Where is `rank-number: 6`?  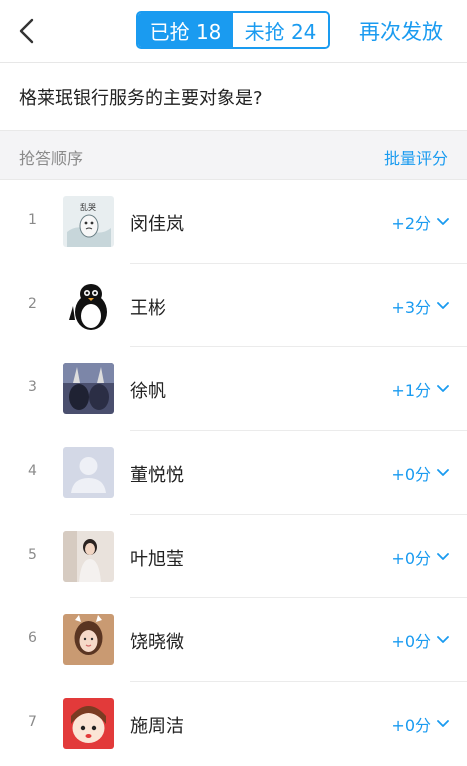
rank-number: 6 is located at coordinates (32, 638).